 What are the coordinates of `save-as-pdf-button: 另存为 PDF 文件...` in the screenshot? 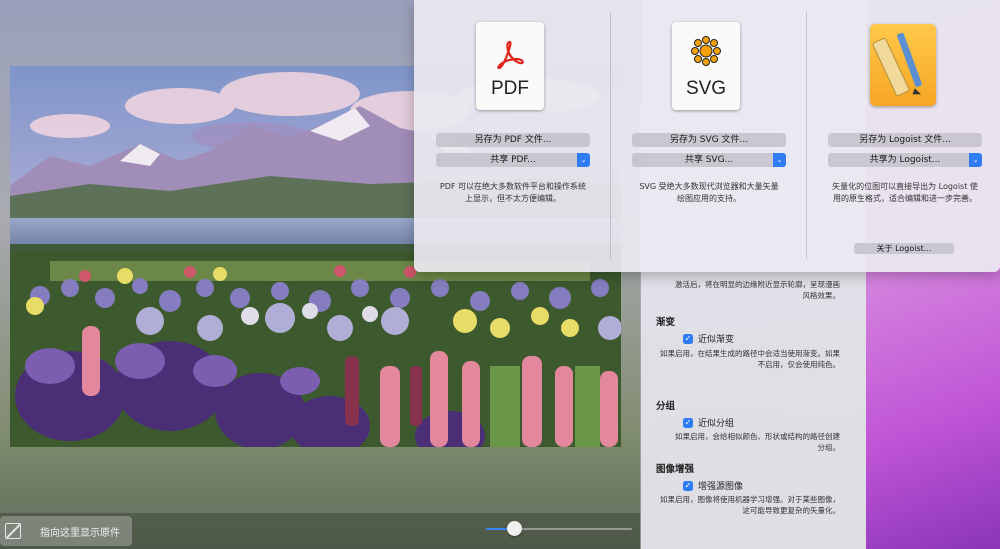 It's located at (513, 140).